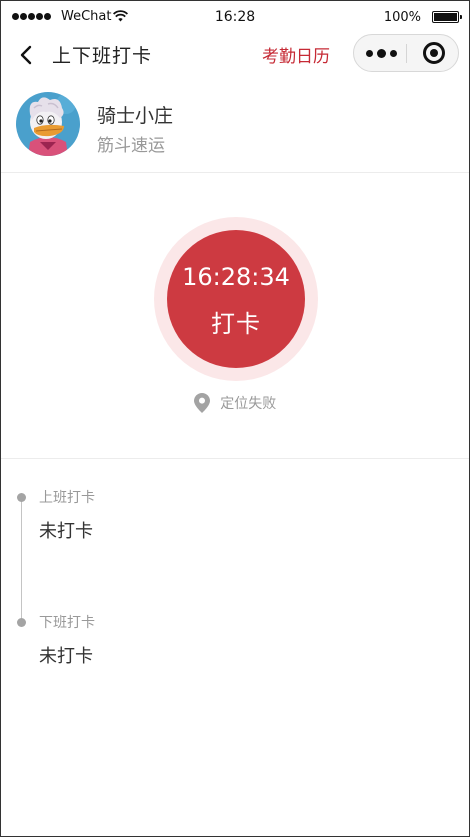 The height and width of the screenshot is (837, 470). What do you see at coordinates (67, 498) in the screenshot?
I see `clock-in-label: 上班打卡` at bounding box center [67, 498].